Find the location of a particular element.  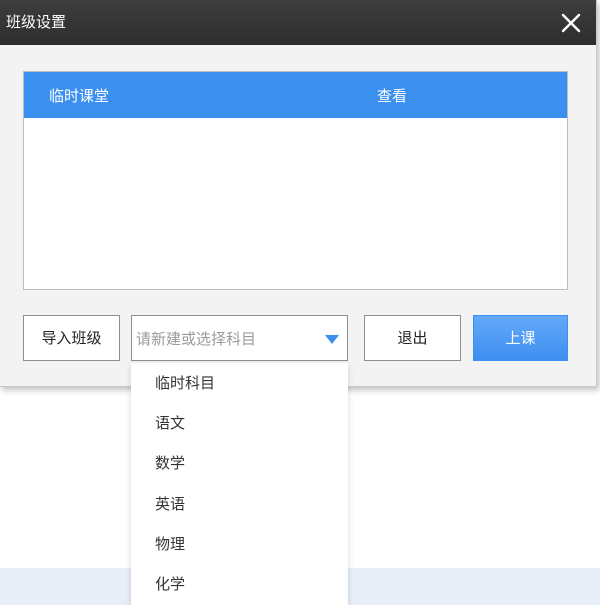

import-class-button: 导入班级 is located at coordinates (71, 338).